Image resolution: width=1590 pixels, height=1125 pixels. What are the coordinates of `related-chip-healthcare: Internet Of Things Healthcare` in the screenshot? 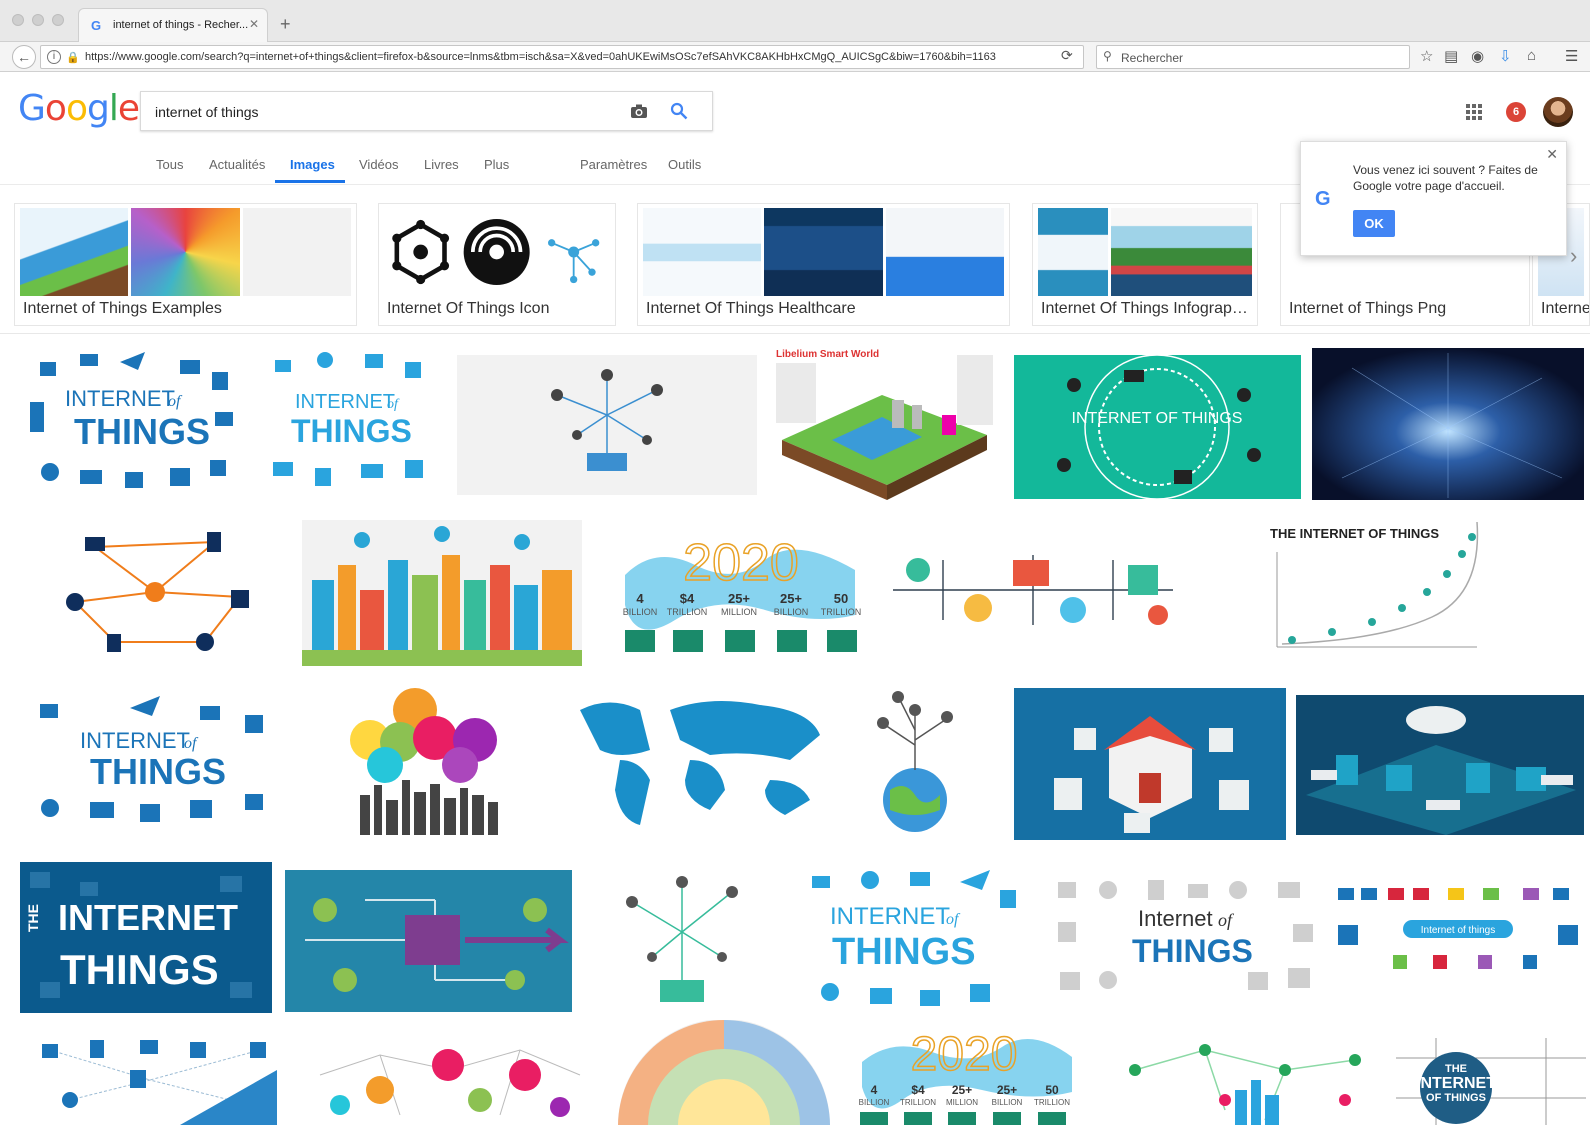 It's located at (823, 264).